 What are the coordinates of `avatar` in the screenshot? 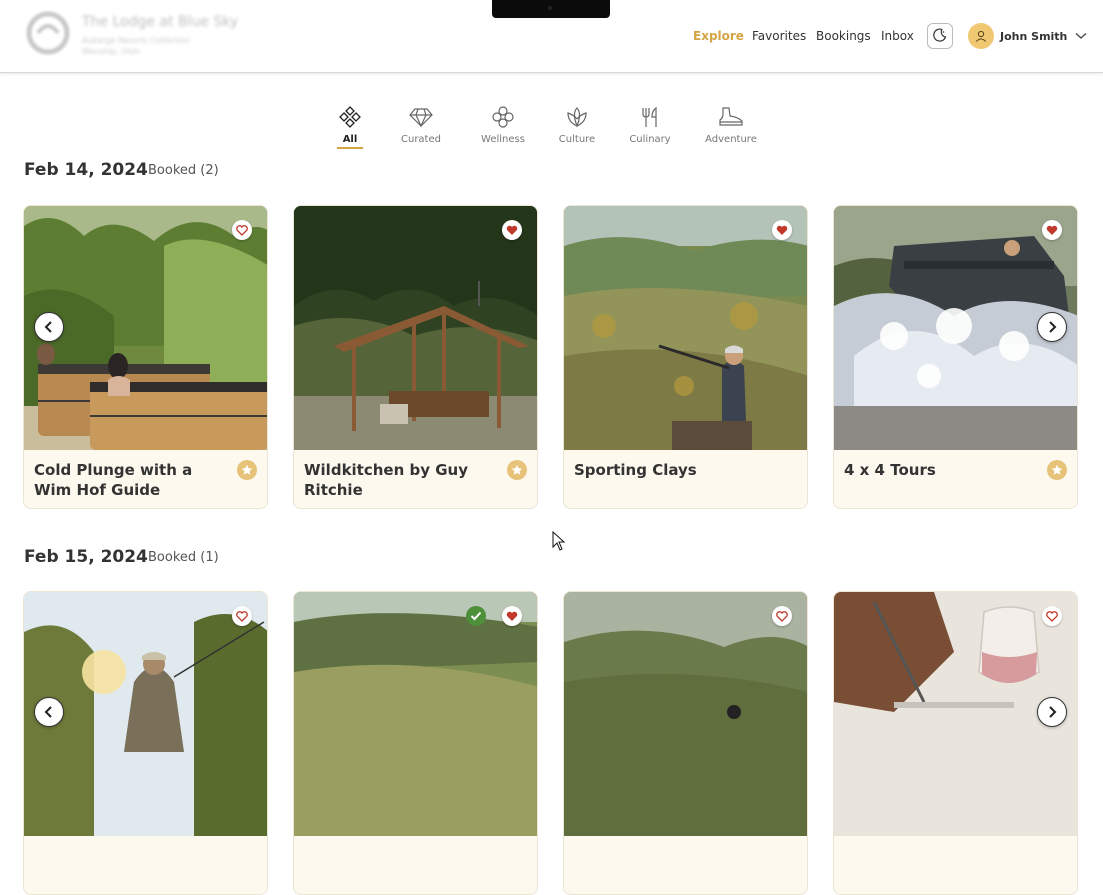 It's located at (981, 36).